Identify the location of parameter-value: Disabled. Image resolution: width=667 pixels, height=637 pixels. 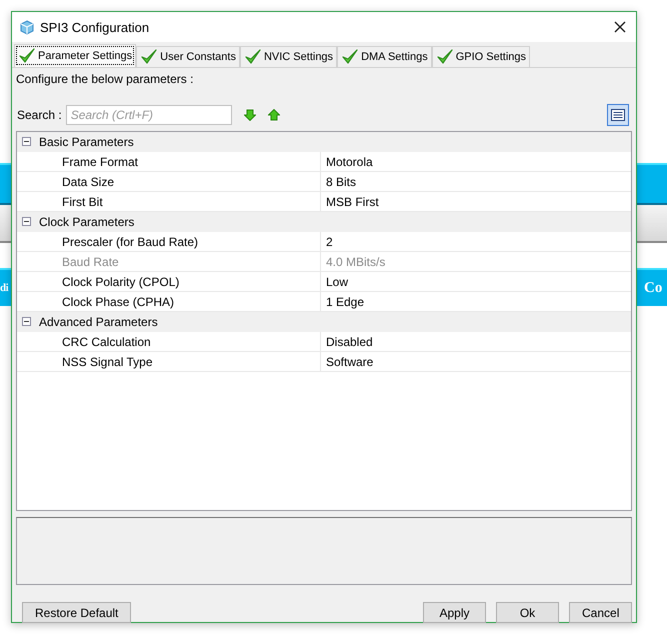
(349, 341).